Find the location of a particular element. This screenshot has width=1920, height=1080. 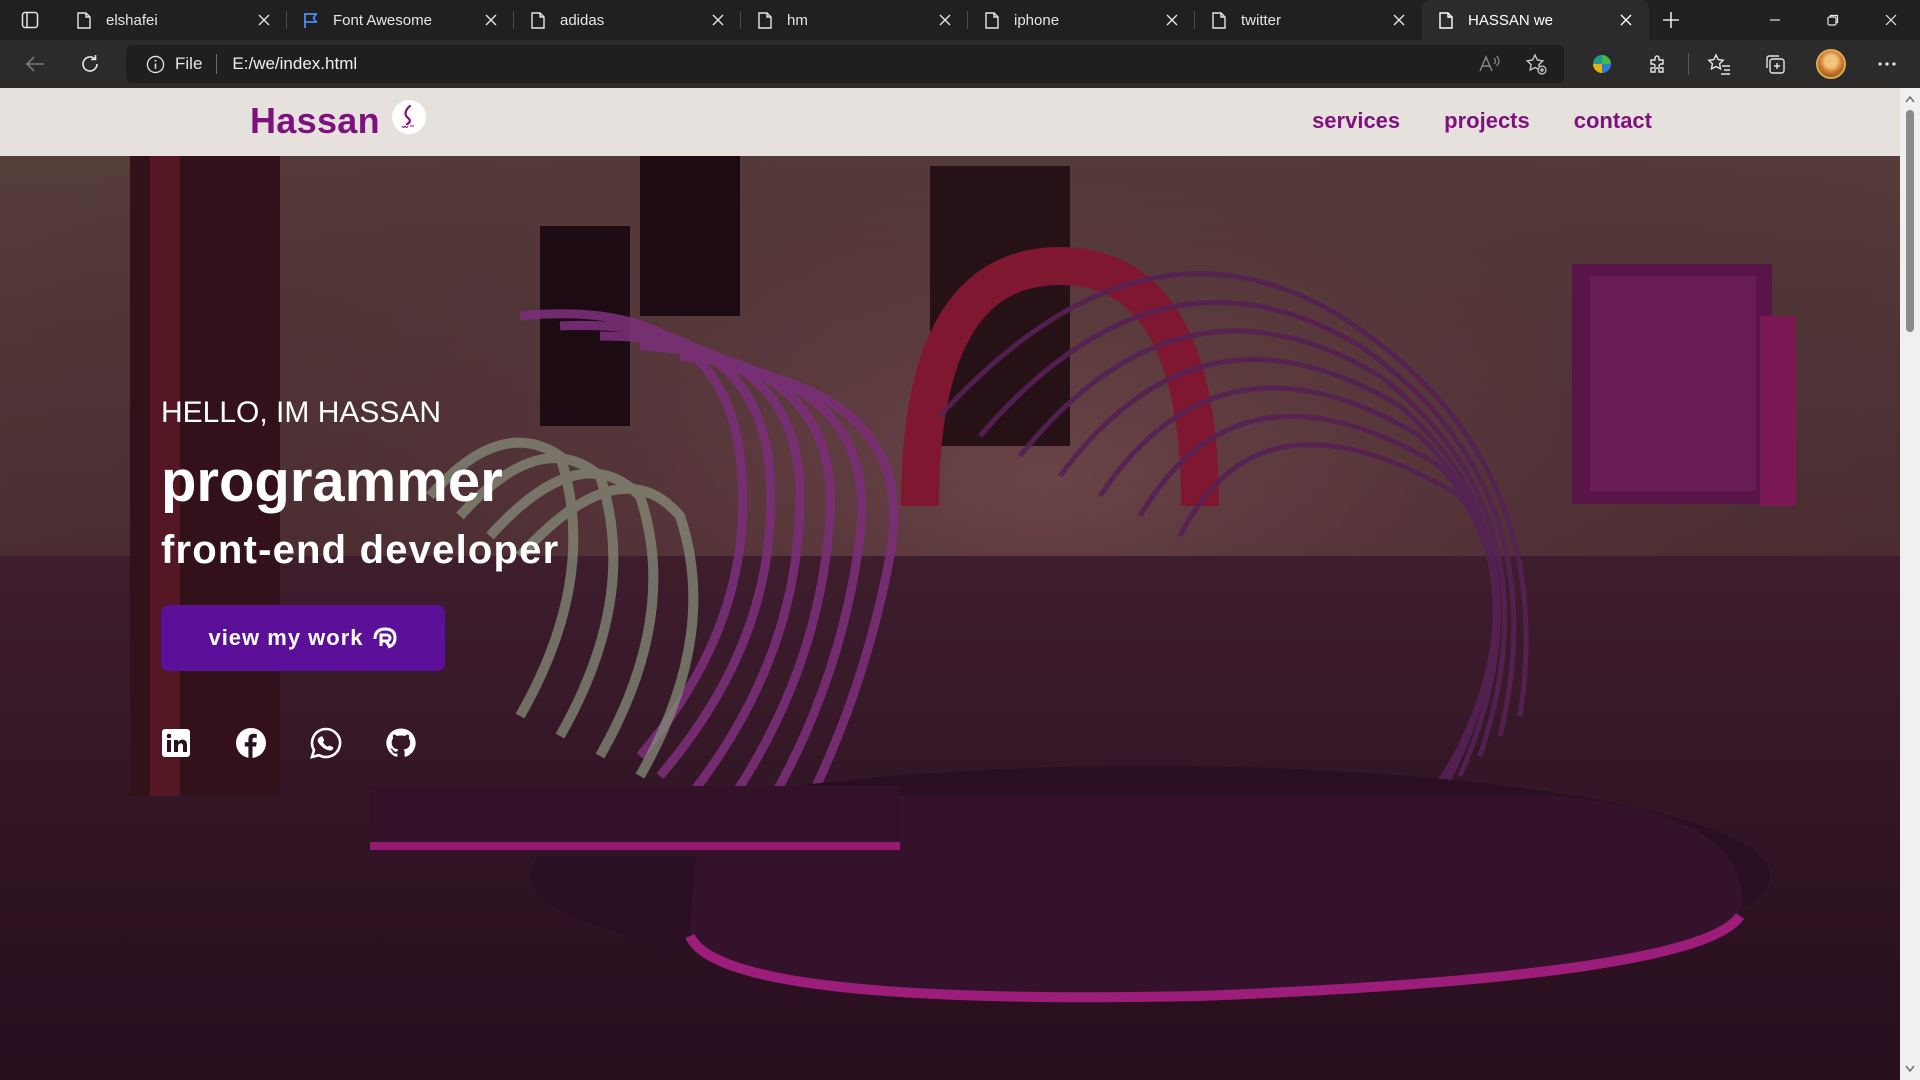

tab-iphone: iphone is located at coordinates (1081, 20).